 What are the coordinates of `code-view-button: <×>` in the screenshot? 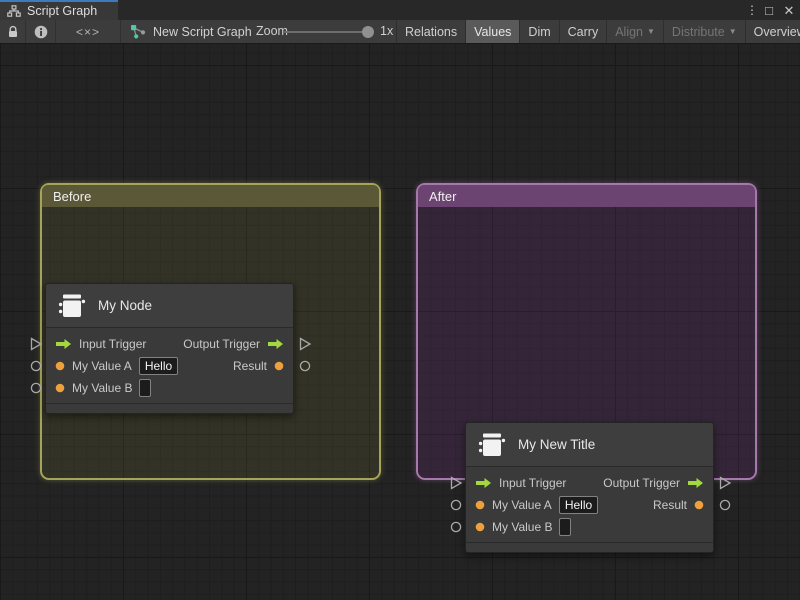 It's located at (88, 31).